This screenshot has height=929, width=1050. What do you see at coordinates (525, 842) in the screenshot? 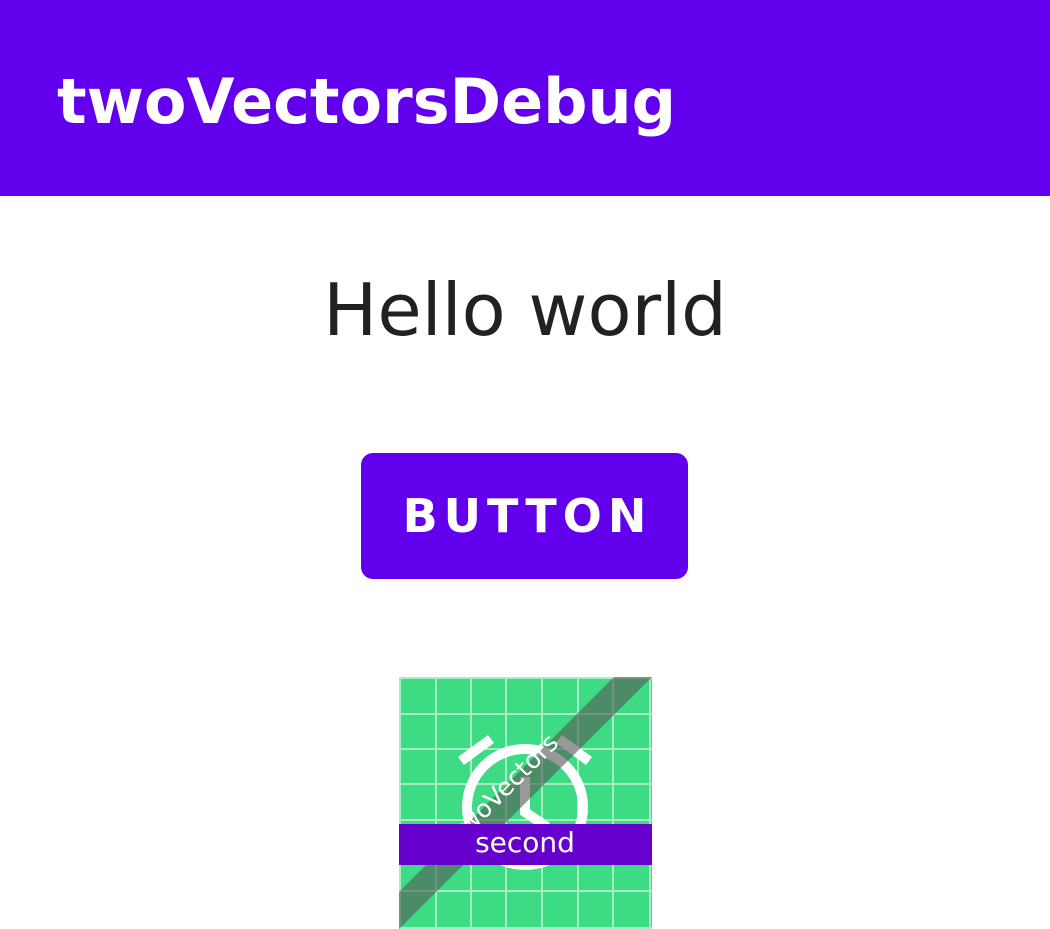
I see `banner-label: second` at bounding box center [525, 842].